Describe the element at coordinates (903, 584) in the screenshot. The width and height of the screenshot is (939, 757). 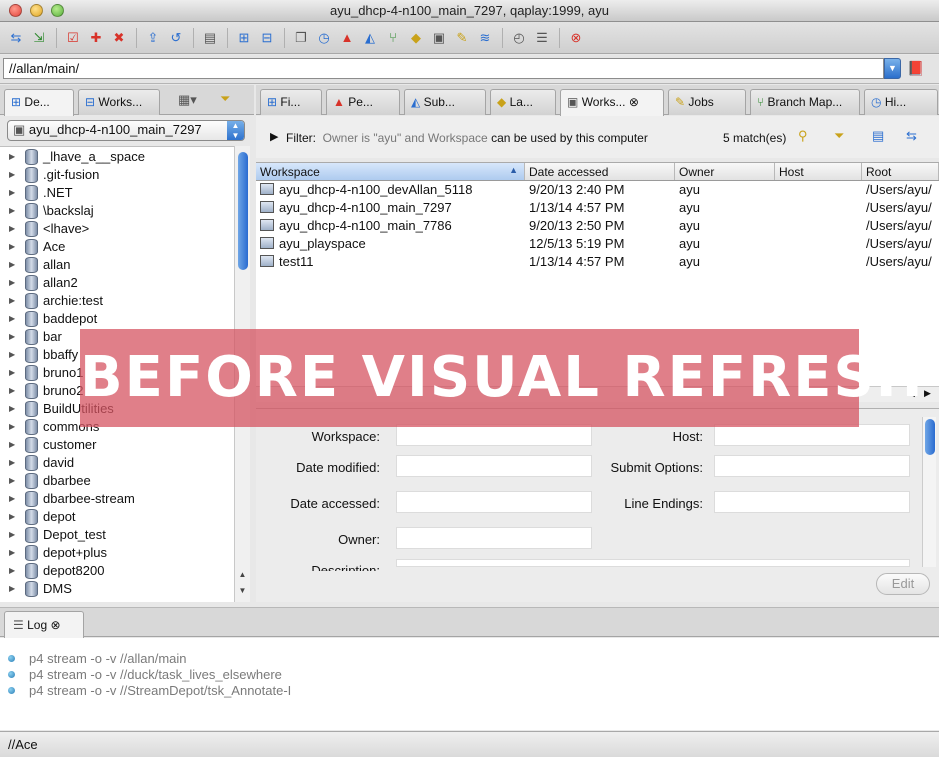
I see `edit-button: Edit` at that location.